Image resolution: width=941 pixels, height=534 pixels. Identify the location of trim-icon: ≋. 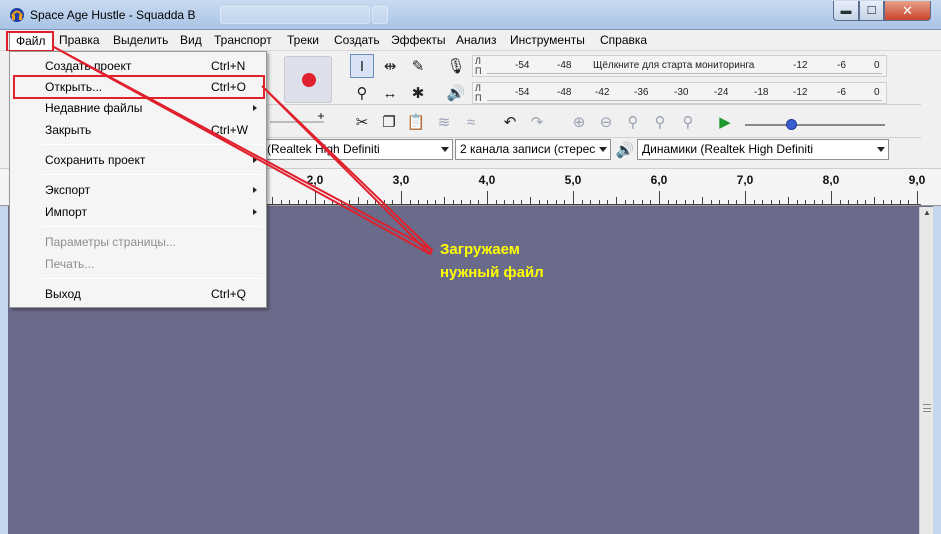
(444, 122).